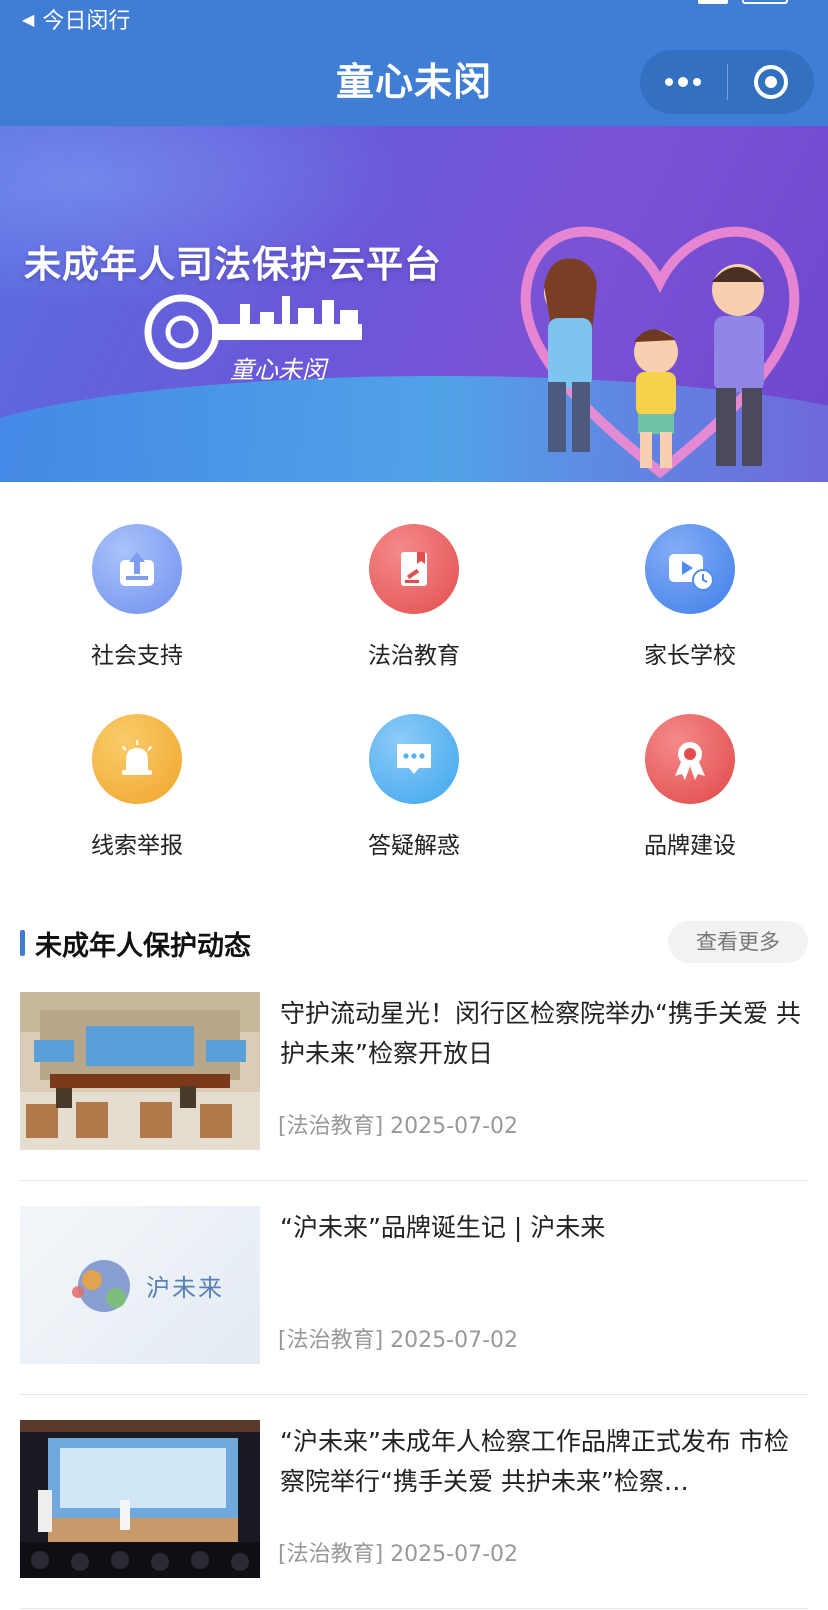 This screenshot has height=1610, width=828. I want to click on back-to-app-link: ◀ 今日闵行, so click(76, 19).